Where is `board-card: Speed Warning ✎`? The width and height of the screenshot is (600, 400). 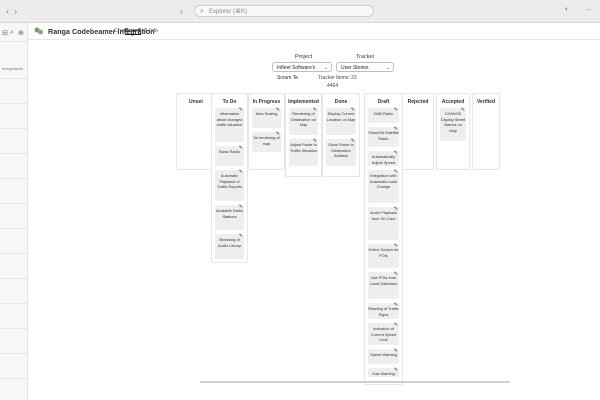 board-card: Speed Warning ✎ is located at coordinates (383, 356).